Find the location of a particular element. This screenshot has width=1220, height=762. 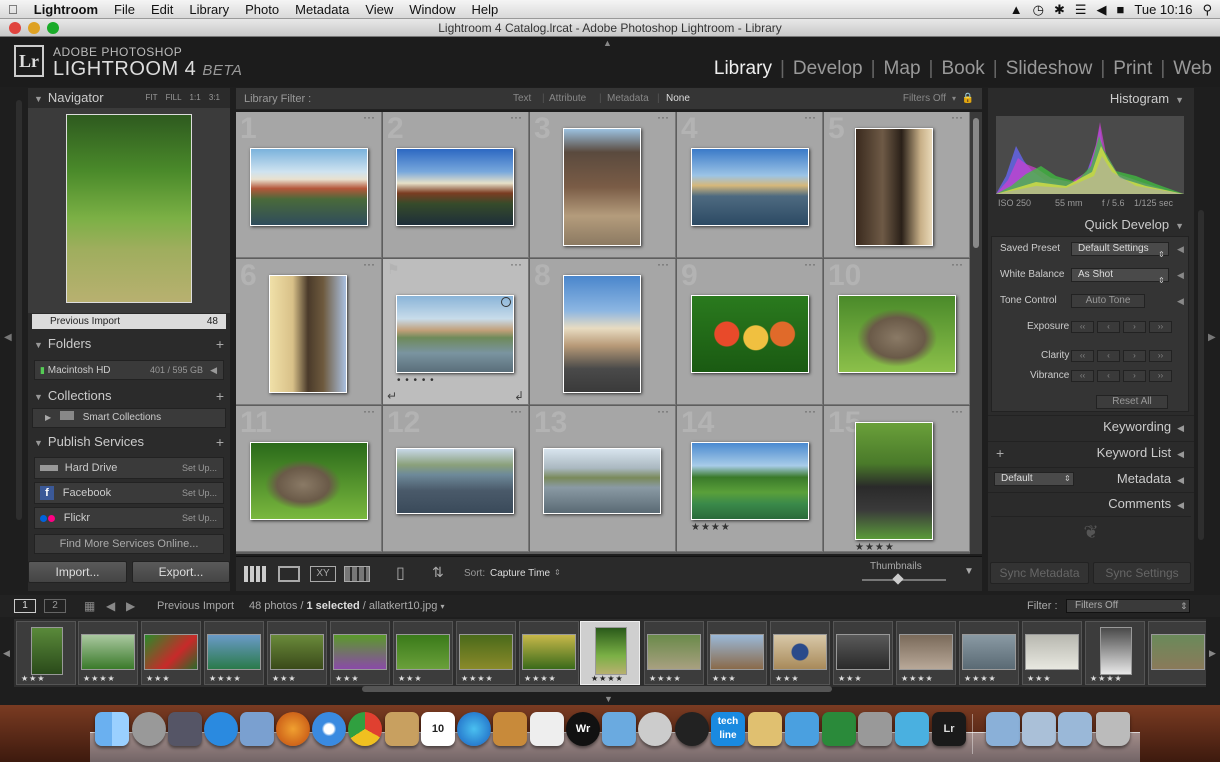

clarity-left-button: ‹ is located at coordinates (1108, 356).